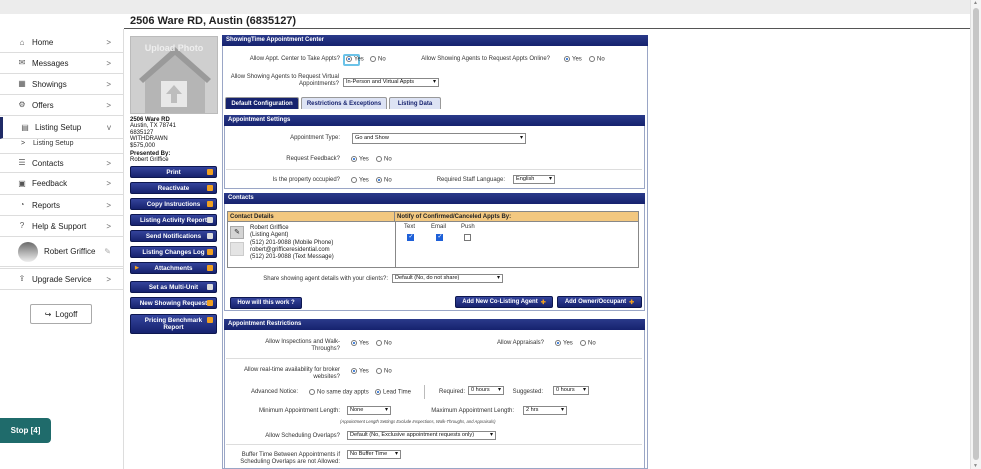  Describe the element at coordinates (173, 236) in the screenshot. I see `send-notifications-button: Send Notifications` at that location.